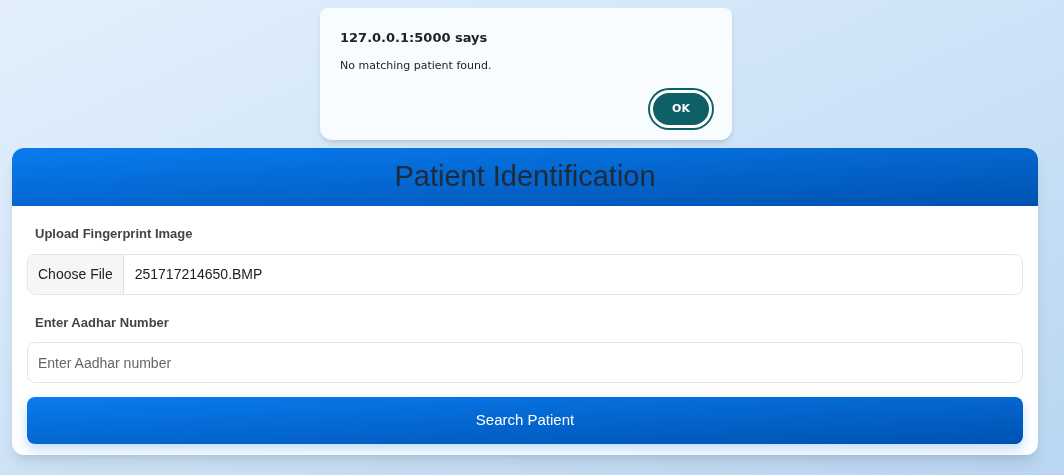 The image size is (1064, 475). What do you see at coordinates (198, 274) in the screenshot?
I see `file-name: 251717214650.BMP` at bounding box center [198, 274].